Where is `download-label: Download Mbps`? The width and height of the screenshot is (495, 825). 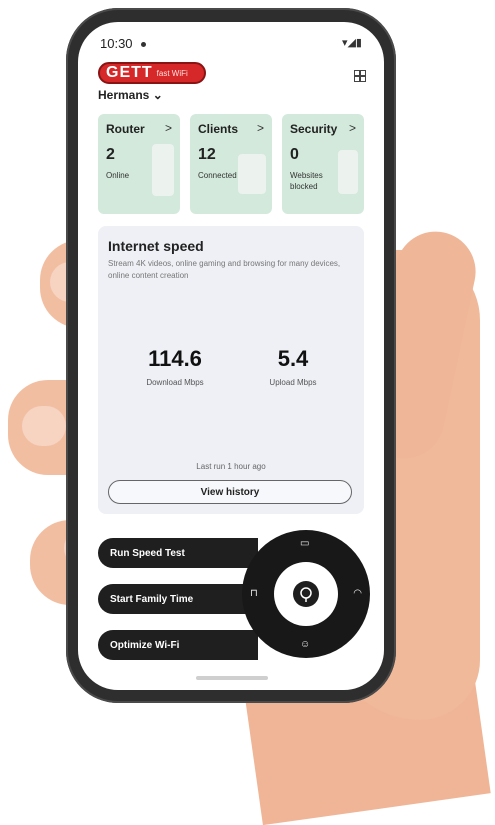
download-label: Download Mbps is located at coordinates (175, 382).